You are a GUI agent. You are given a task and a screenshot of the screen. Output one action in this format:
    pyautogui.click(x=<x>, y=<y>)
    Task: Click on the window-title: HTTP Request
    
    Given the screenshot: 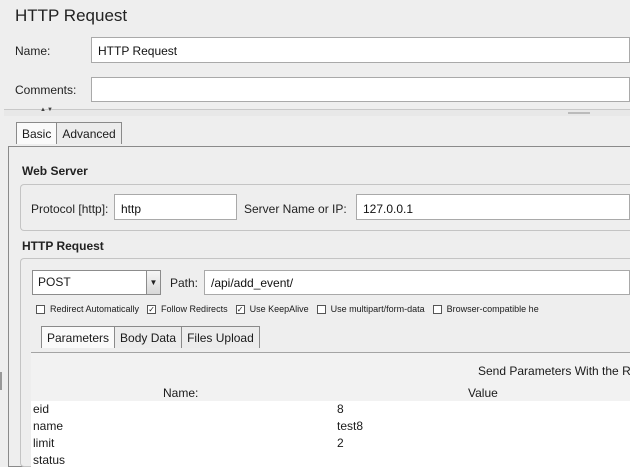 What is the action you would take?
    pyautogui.click(x=71, y=15)
    